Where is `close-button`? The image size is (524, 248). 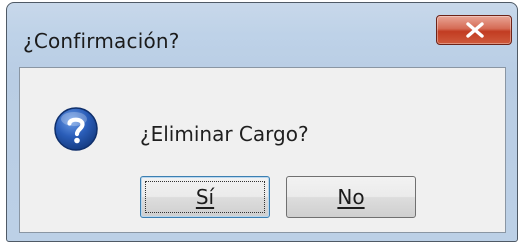
close-button is located at coordinates (474, 30).